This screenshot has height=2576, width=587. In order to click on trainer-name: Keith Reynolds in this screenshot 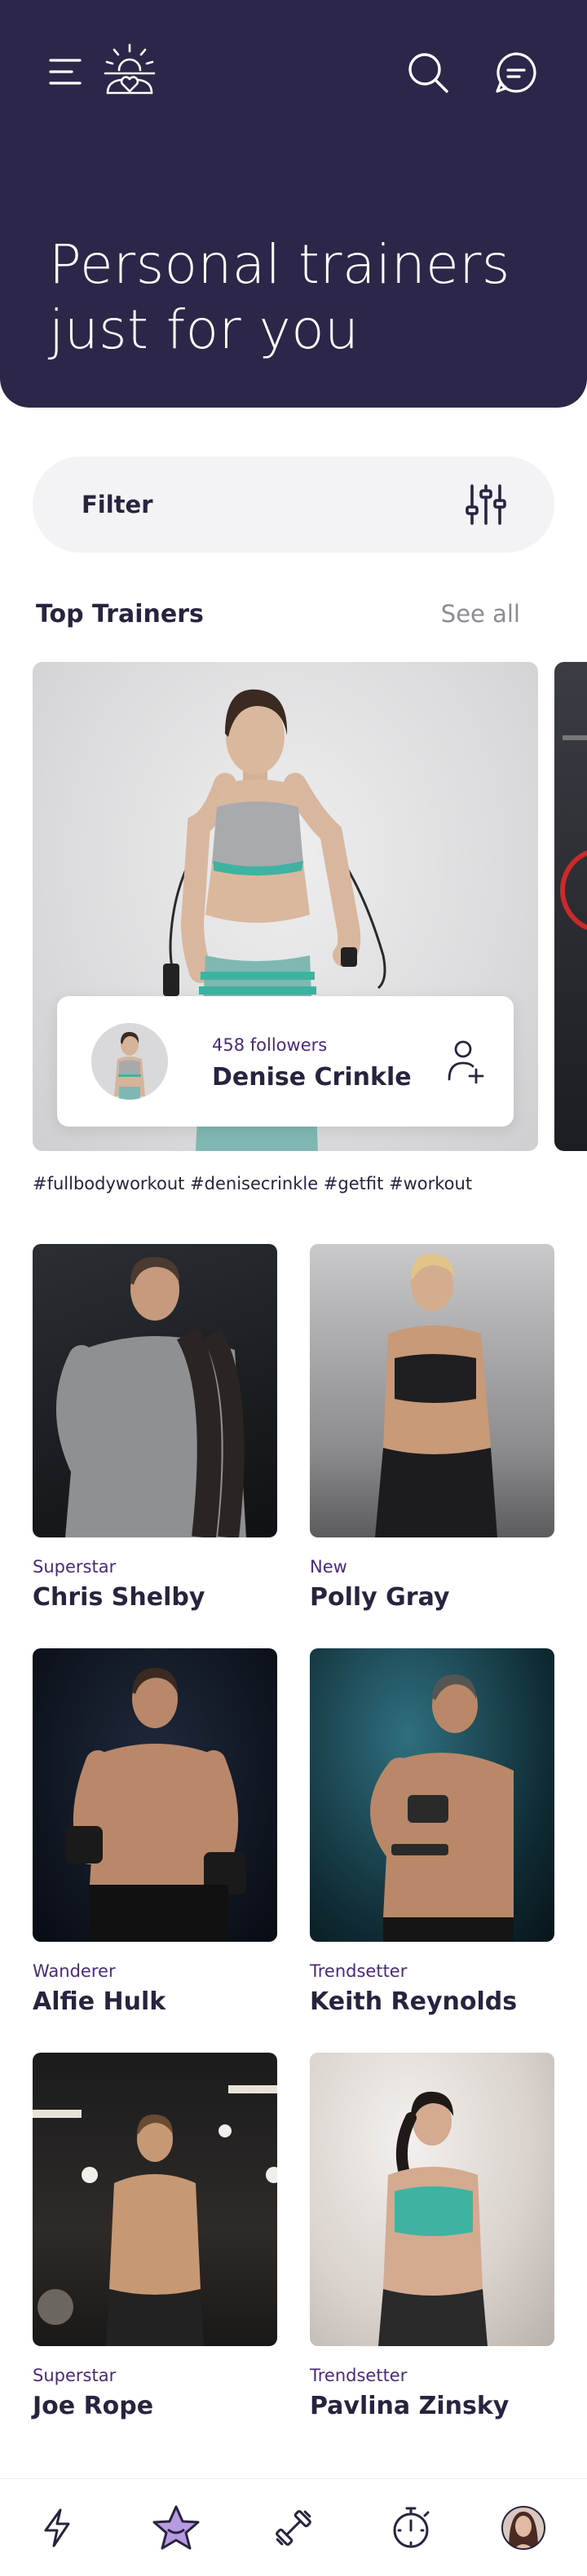, I will do `click(414, 2001)`.